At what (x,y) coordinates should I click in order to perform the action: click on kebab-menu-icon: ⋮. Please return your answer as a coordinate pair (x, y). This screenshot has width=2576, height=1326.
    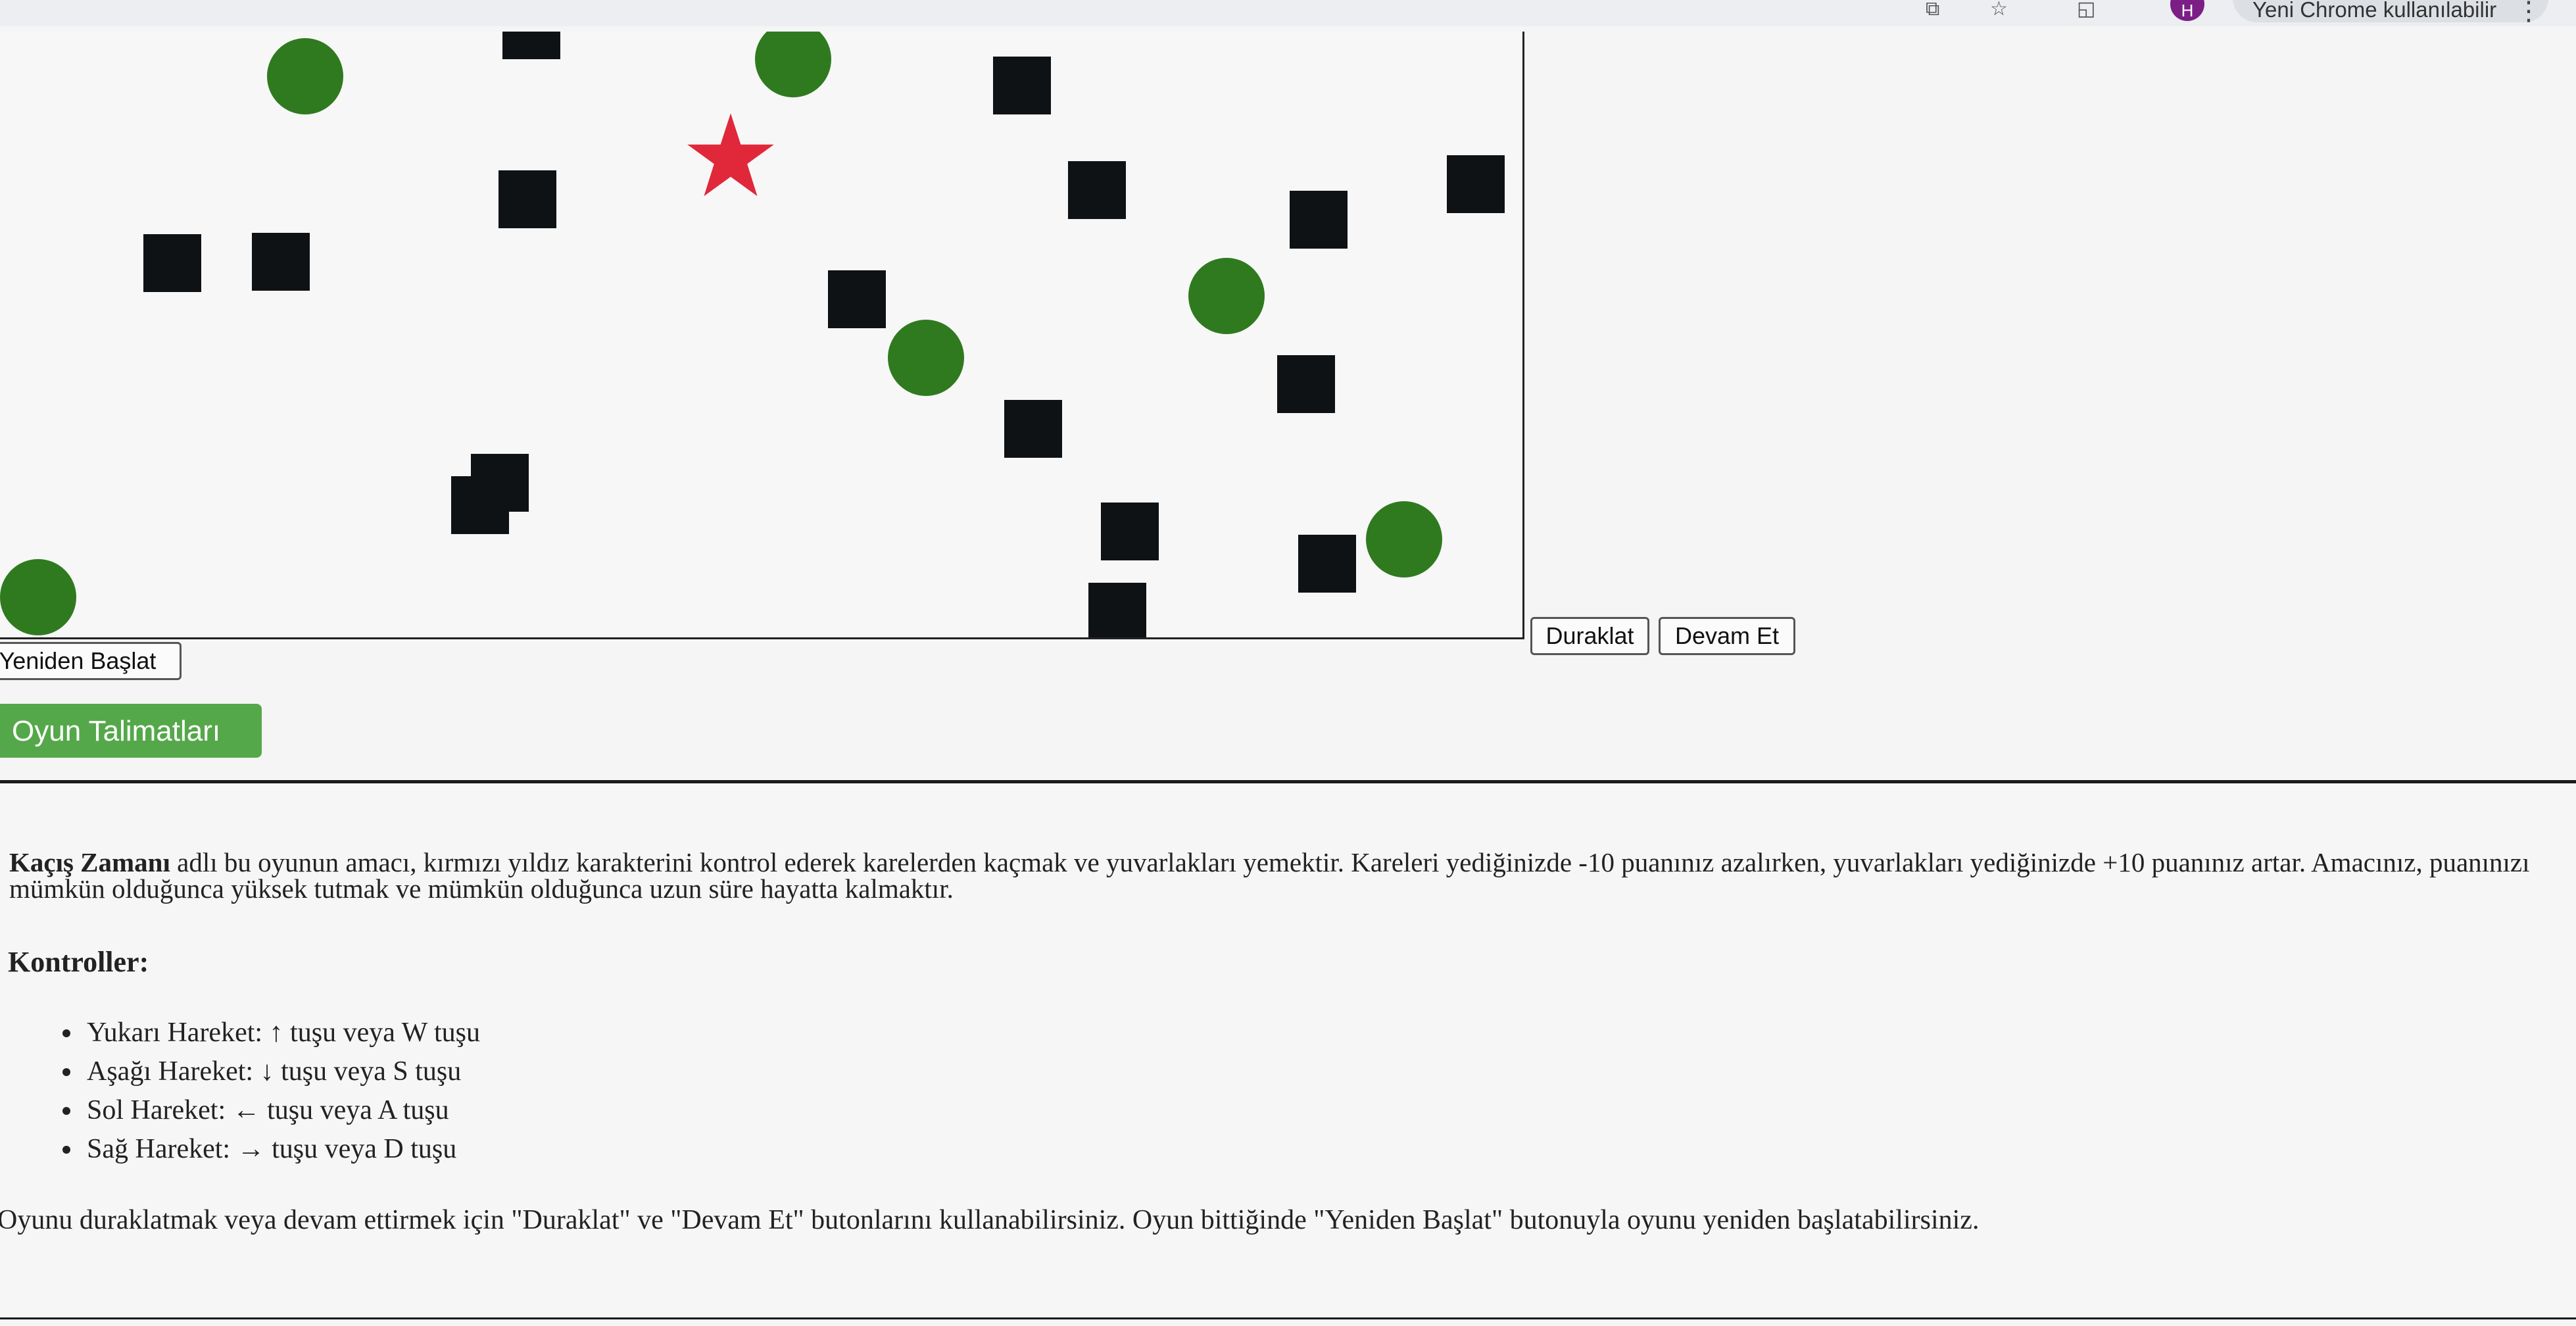
    Looking at the image, I should click on (2528, 13).